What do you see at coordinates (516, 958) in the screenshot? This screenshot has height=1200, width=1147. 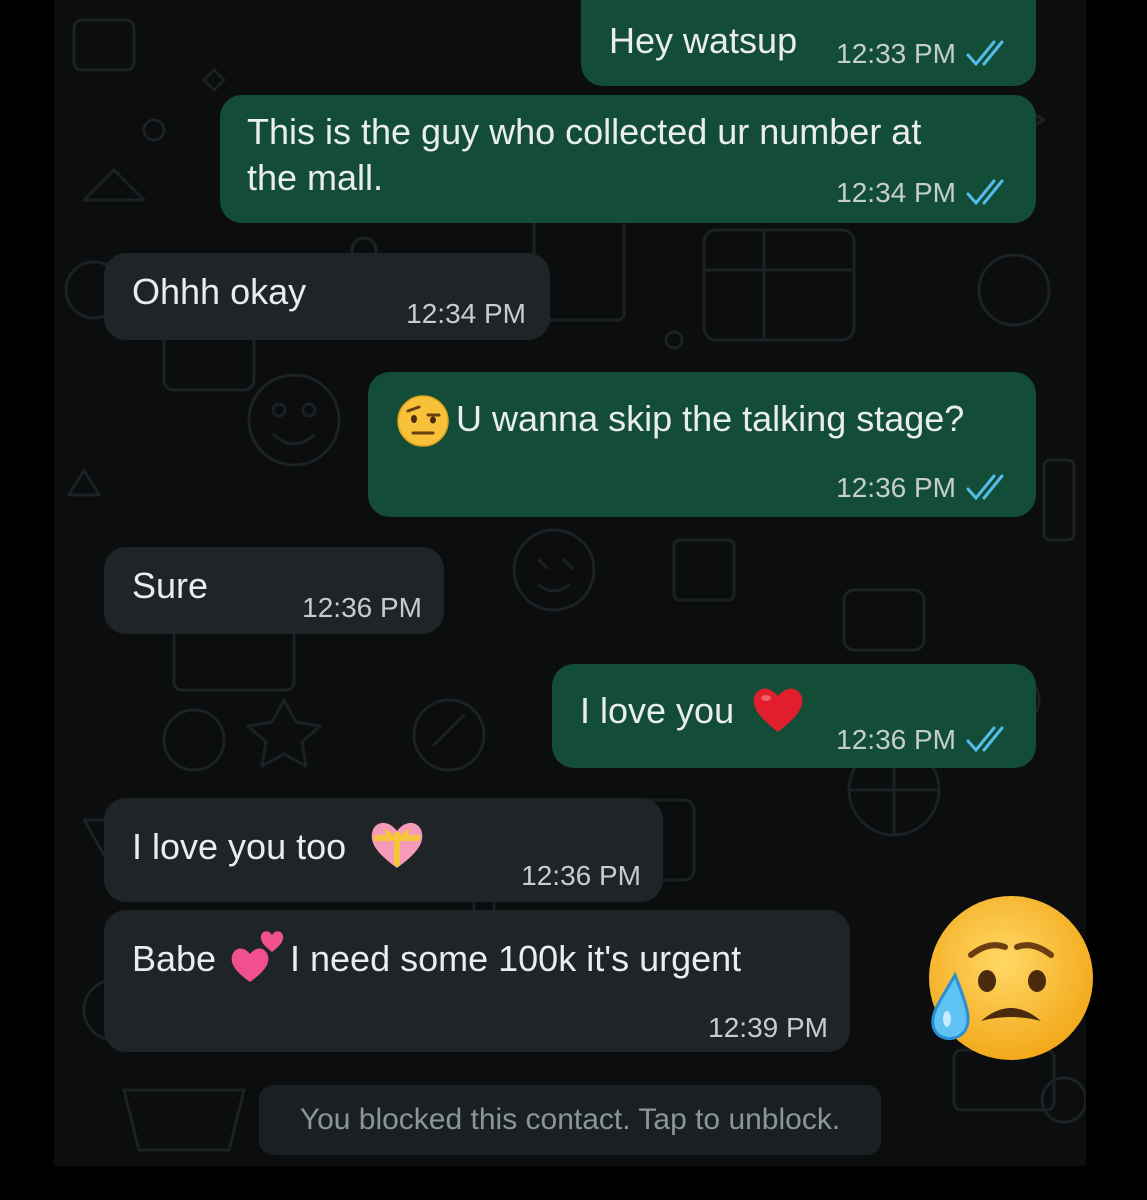 I see `message-text: I need some 100k it's urgent` at bounding box center [516, 958].